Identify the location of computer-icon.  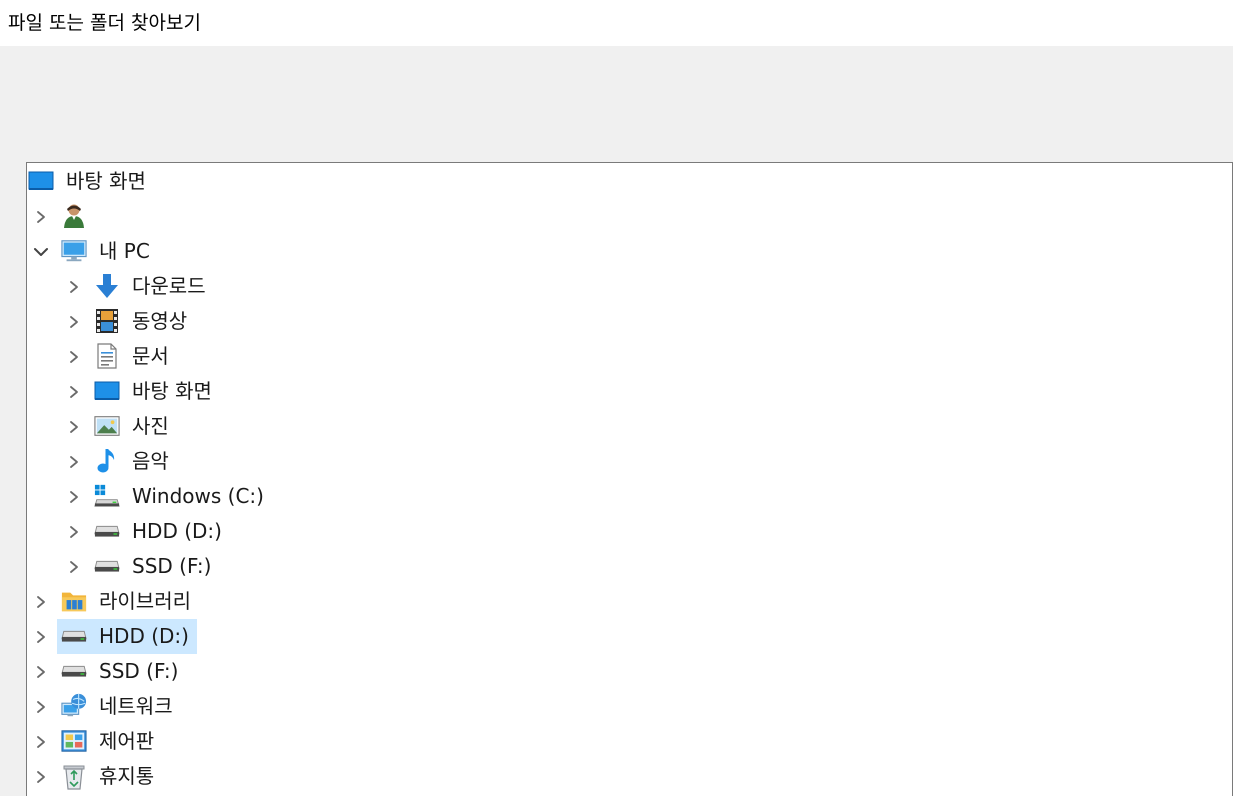
(74, 251).